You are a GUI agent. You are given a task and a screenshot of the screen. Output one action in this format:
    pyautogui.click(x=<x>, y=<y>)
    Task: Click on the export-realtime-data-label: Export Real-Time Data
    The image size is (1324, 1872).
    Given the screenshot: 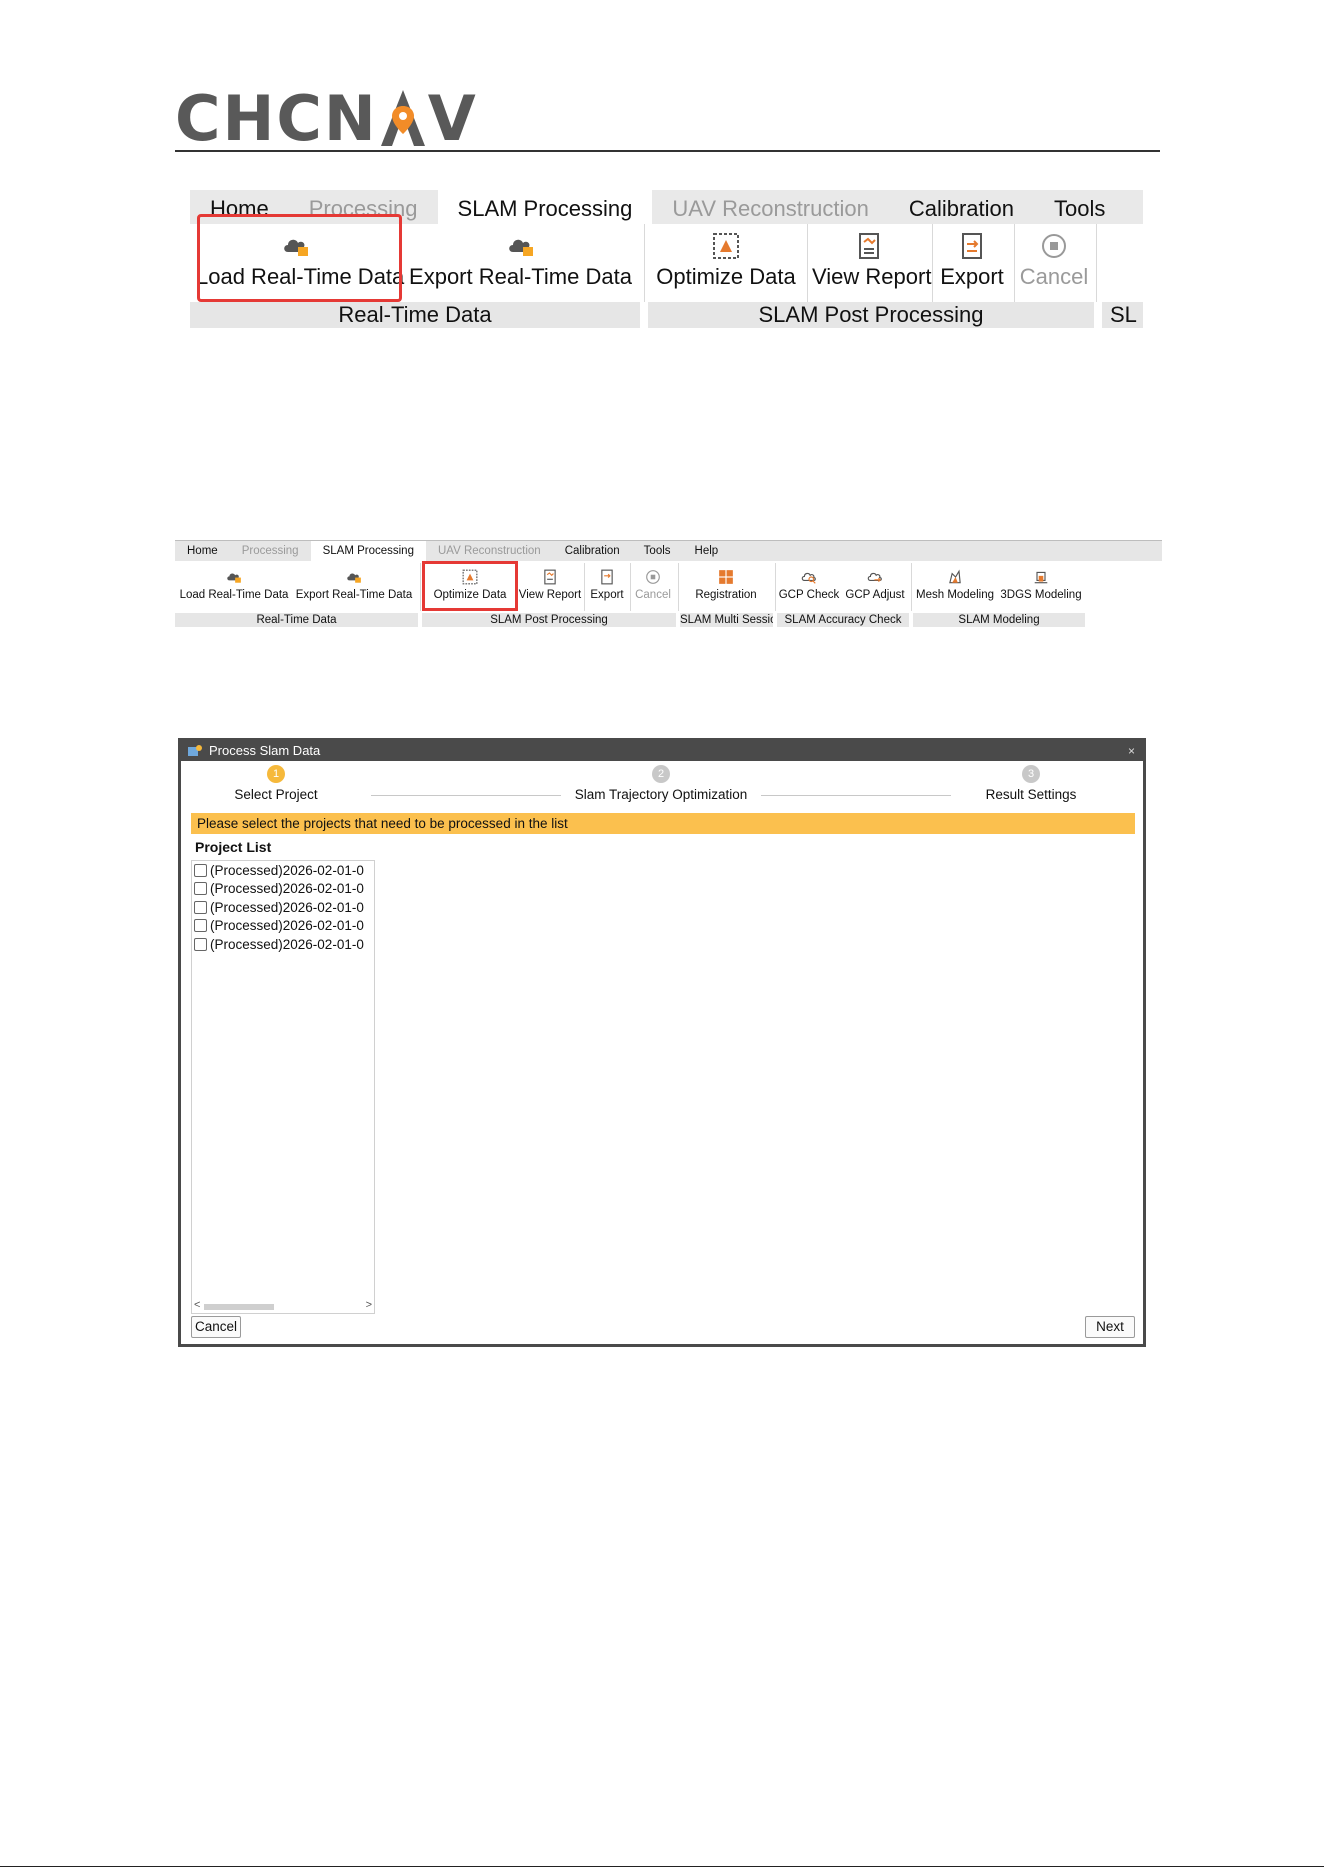 What is the action you would take?
    pyautogui.click(x=520, y=276)
    